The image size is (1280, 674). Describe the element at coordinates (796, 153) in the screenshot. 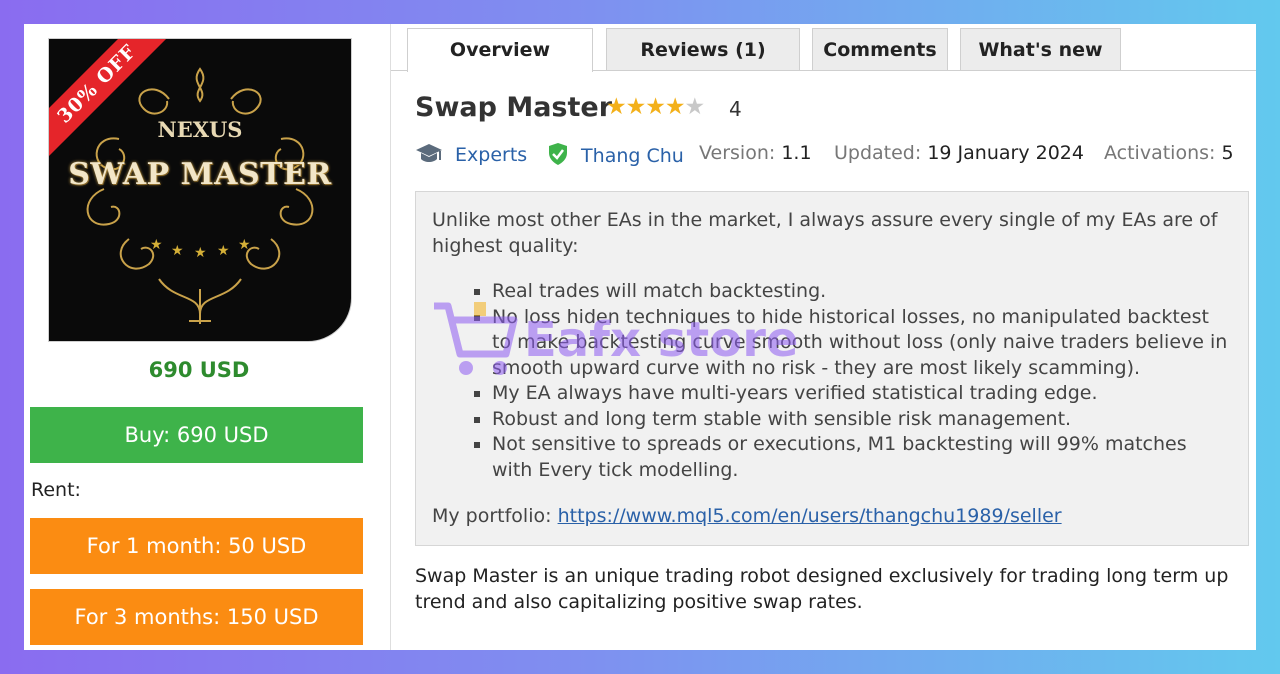

I see `version-value: 1.1` at that location.